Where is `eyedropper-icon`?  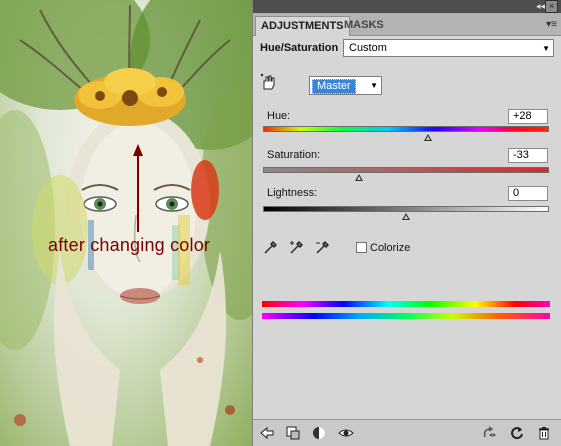
eyedropper-icon is located at coordinates (271, 247).